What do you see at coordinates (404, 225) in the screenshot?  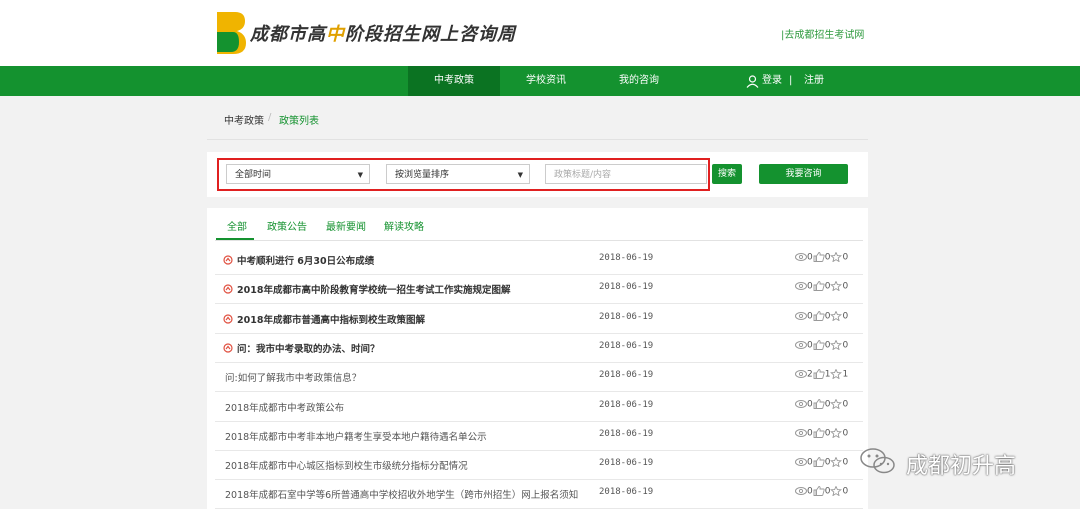 I see `tab-guides: 解读攻略` at bounding box center [404, 225].